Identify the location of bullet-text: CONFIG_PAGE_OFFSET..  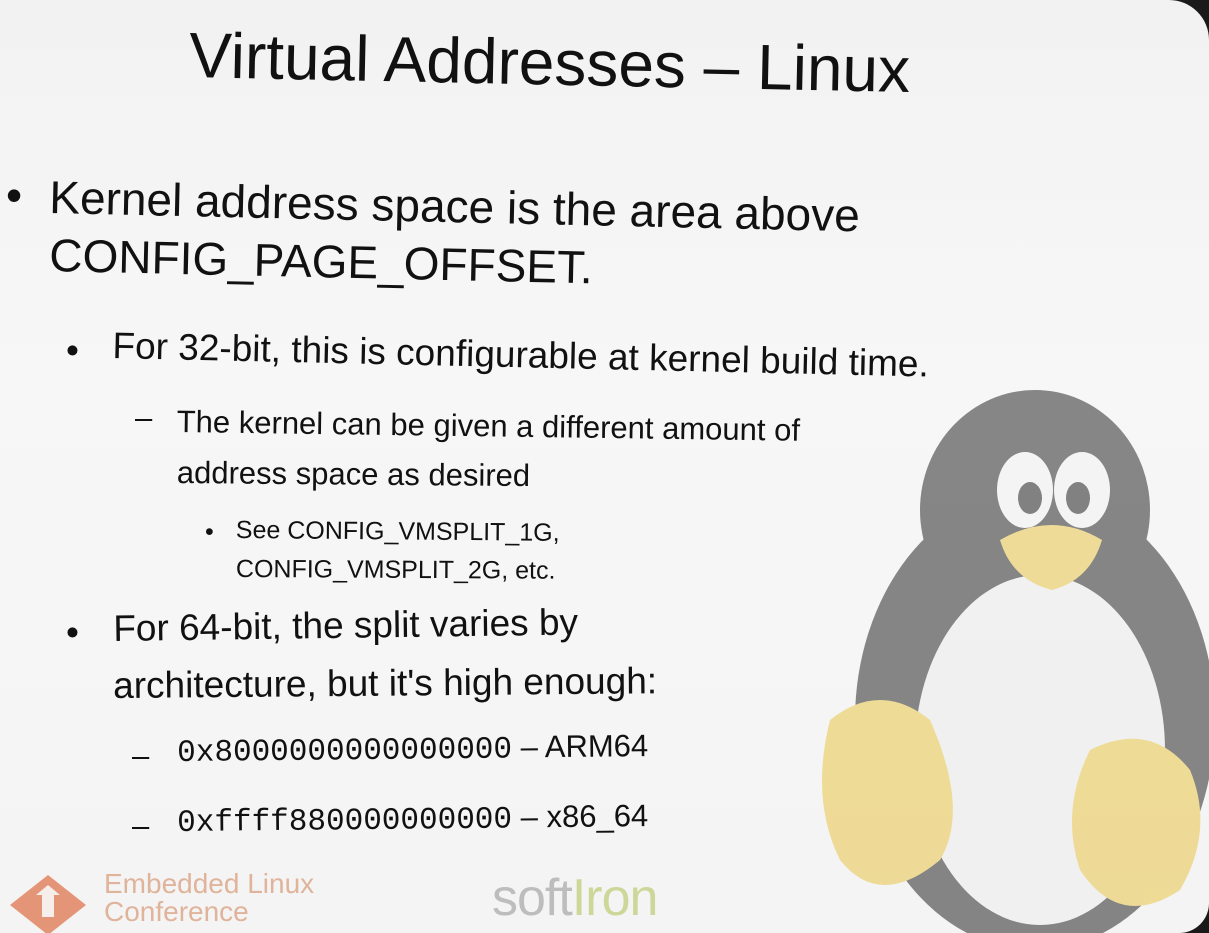
(321, 261).